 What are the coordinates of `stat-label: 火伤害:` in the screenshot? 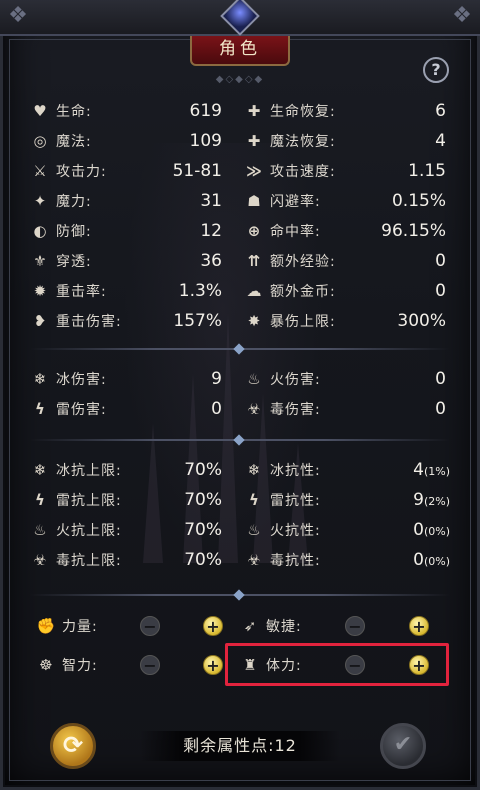 It's located at (295, 380).